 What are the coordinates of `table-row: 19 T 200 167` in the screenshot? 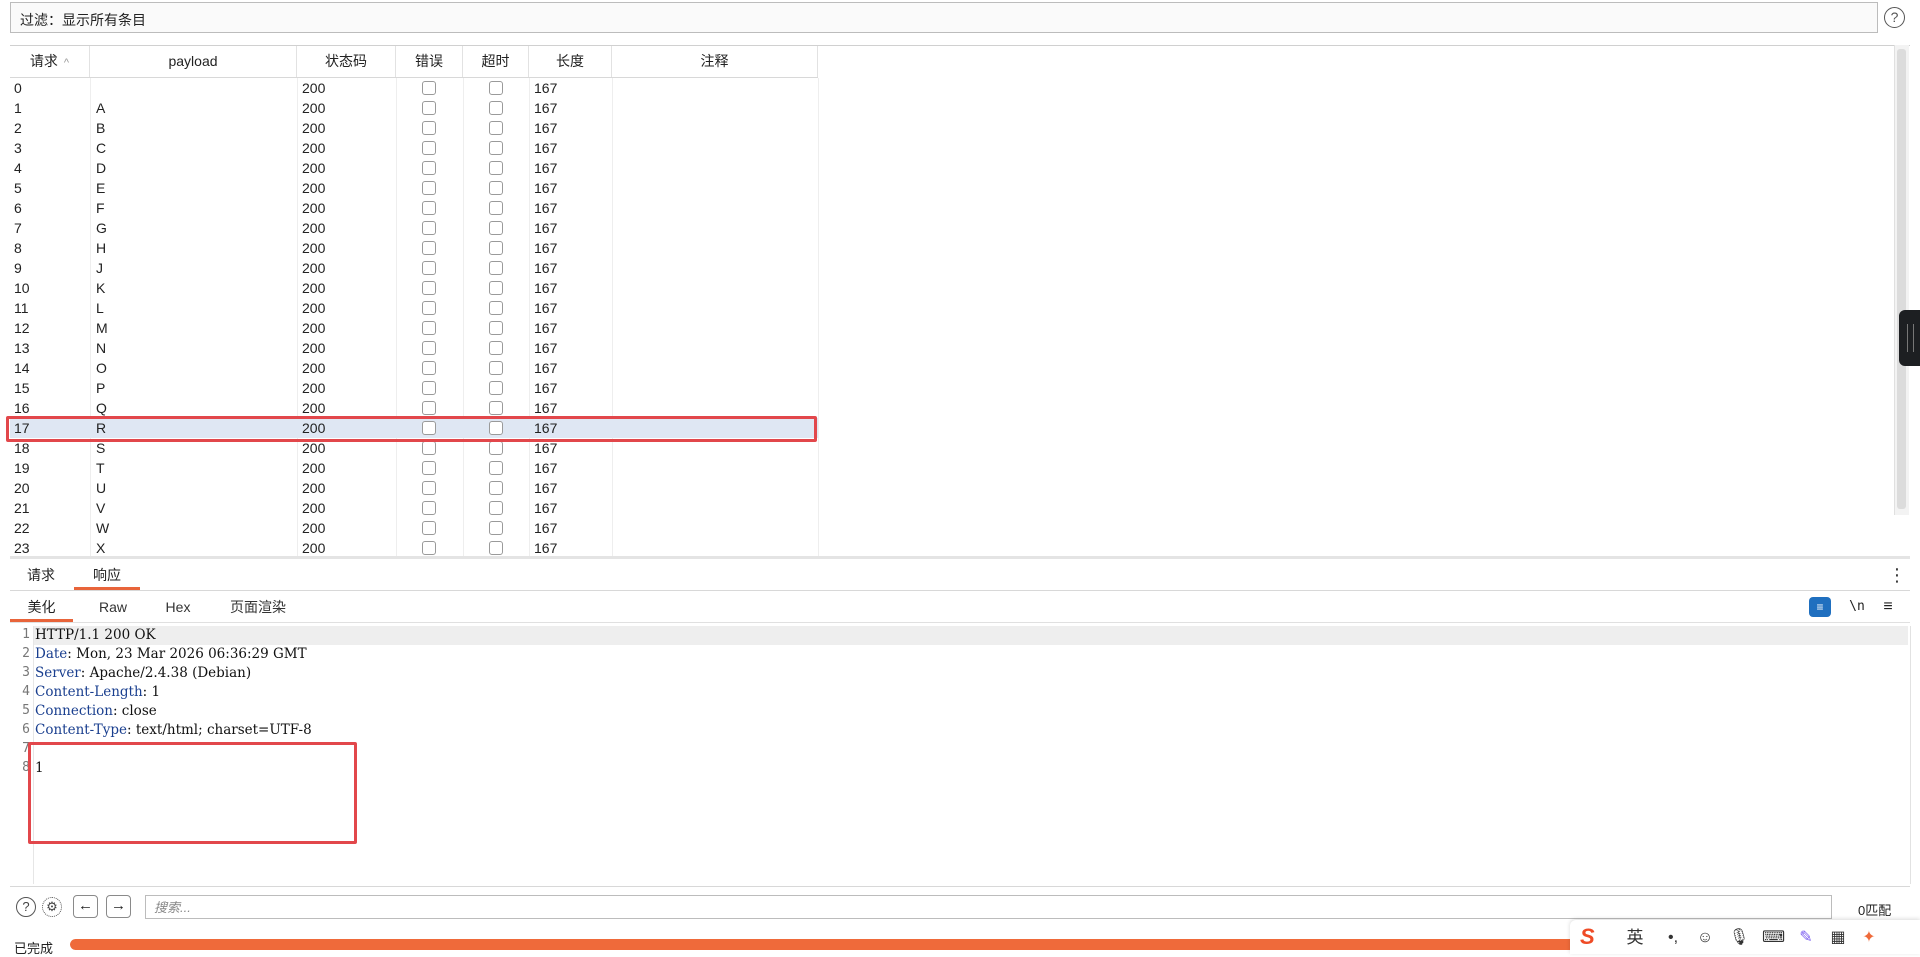 It's located at (414, 468).